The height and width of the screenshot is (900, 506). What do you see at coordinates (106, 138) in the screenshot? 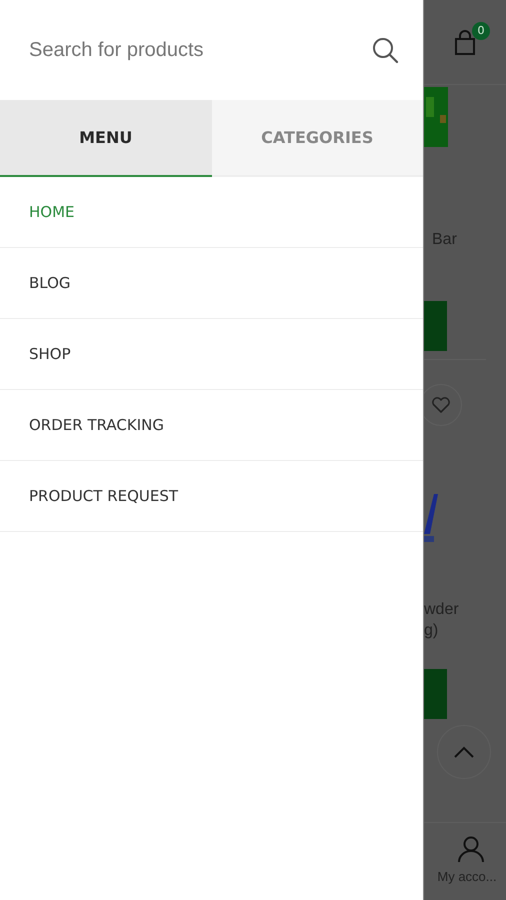
I see `tab: MENU` at bounding box center [106, 138].